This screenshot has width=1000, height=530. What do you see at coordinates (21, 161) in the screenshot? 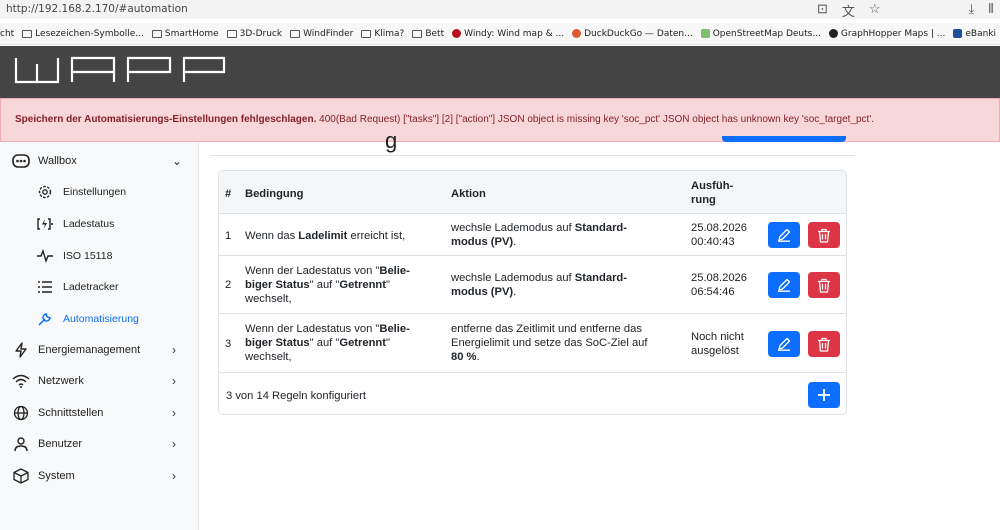
I see `wallbox-icon` at bounding box center [21, 161].